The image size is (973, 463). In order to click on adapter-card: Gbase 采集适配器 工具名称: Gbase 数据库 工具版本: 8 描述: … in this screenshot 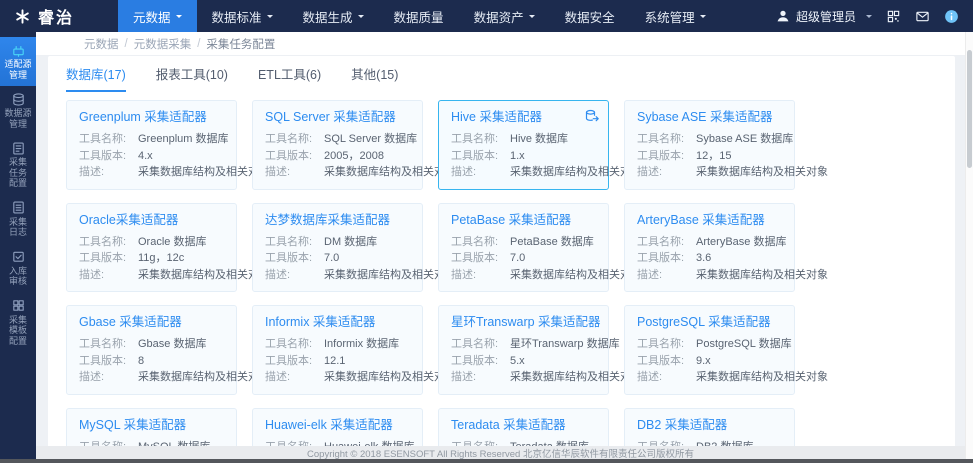, I will do `click(168, 350)`.